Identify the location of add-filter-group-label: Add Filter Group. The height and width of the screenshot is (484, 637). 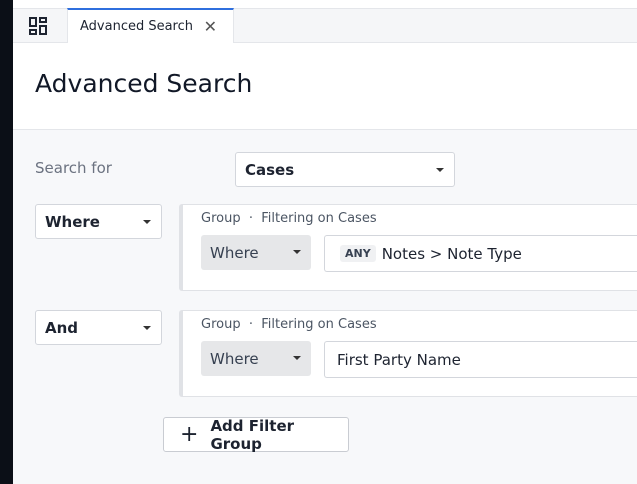
(252, 434).